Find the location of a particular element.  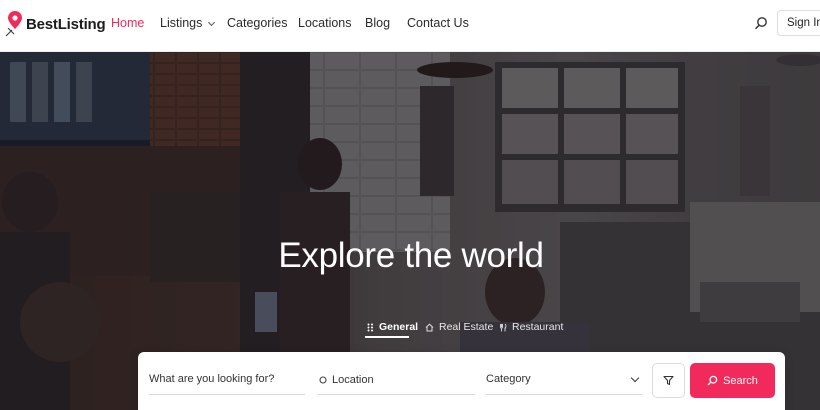

tab-real-estate: Real Estate is located at coordinates (459, 327).